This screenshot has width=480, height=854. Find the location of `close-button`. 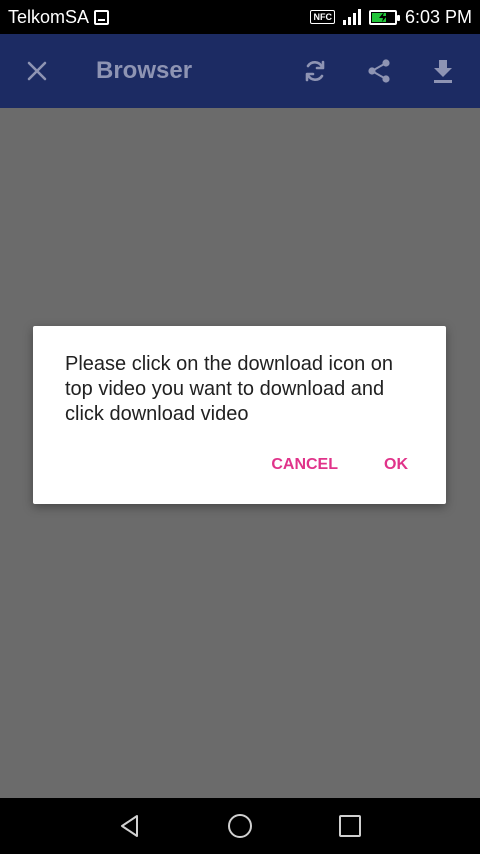

close-button is located at coordinates (37, 71).